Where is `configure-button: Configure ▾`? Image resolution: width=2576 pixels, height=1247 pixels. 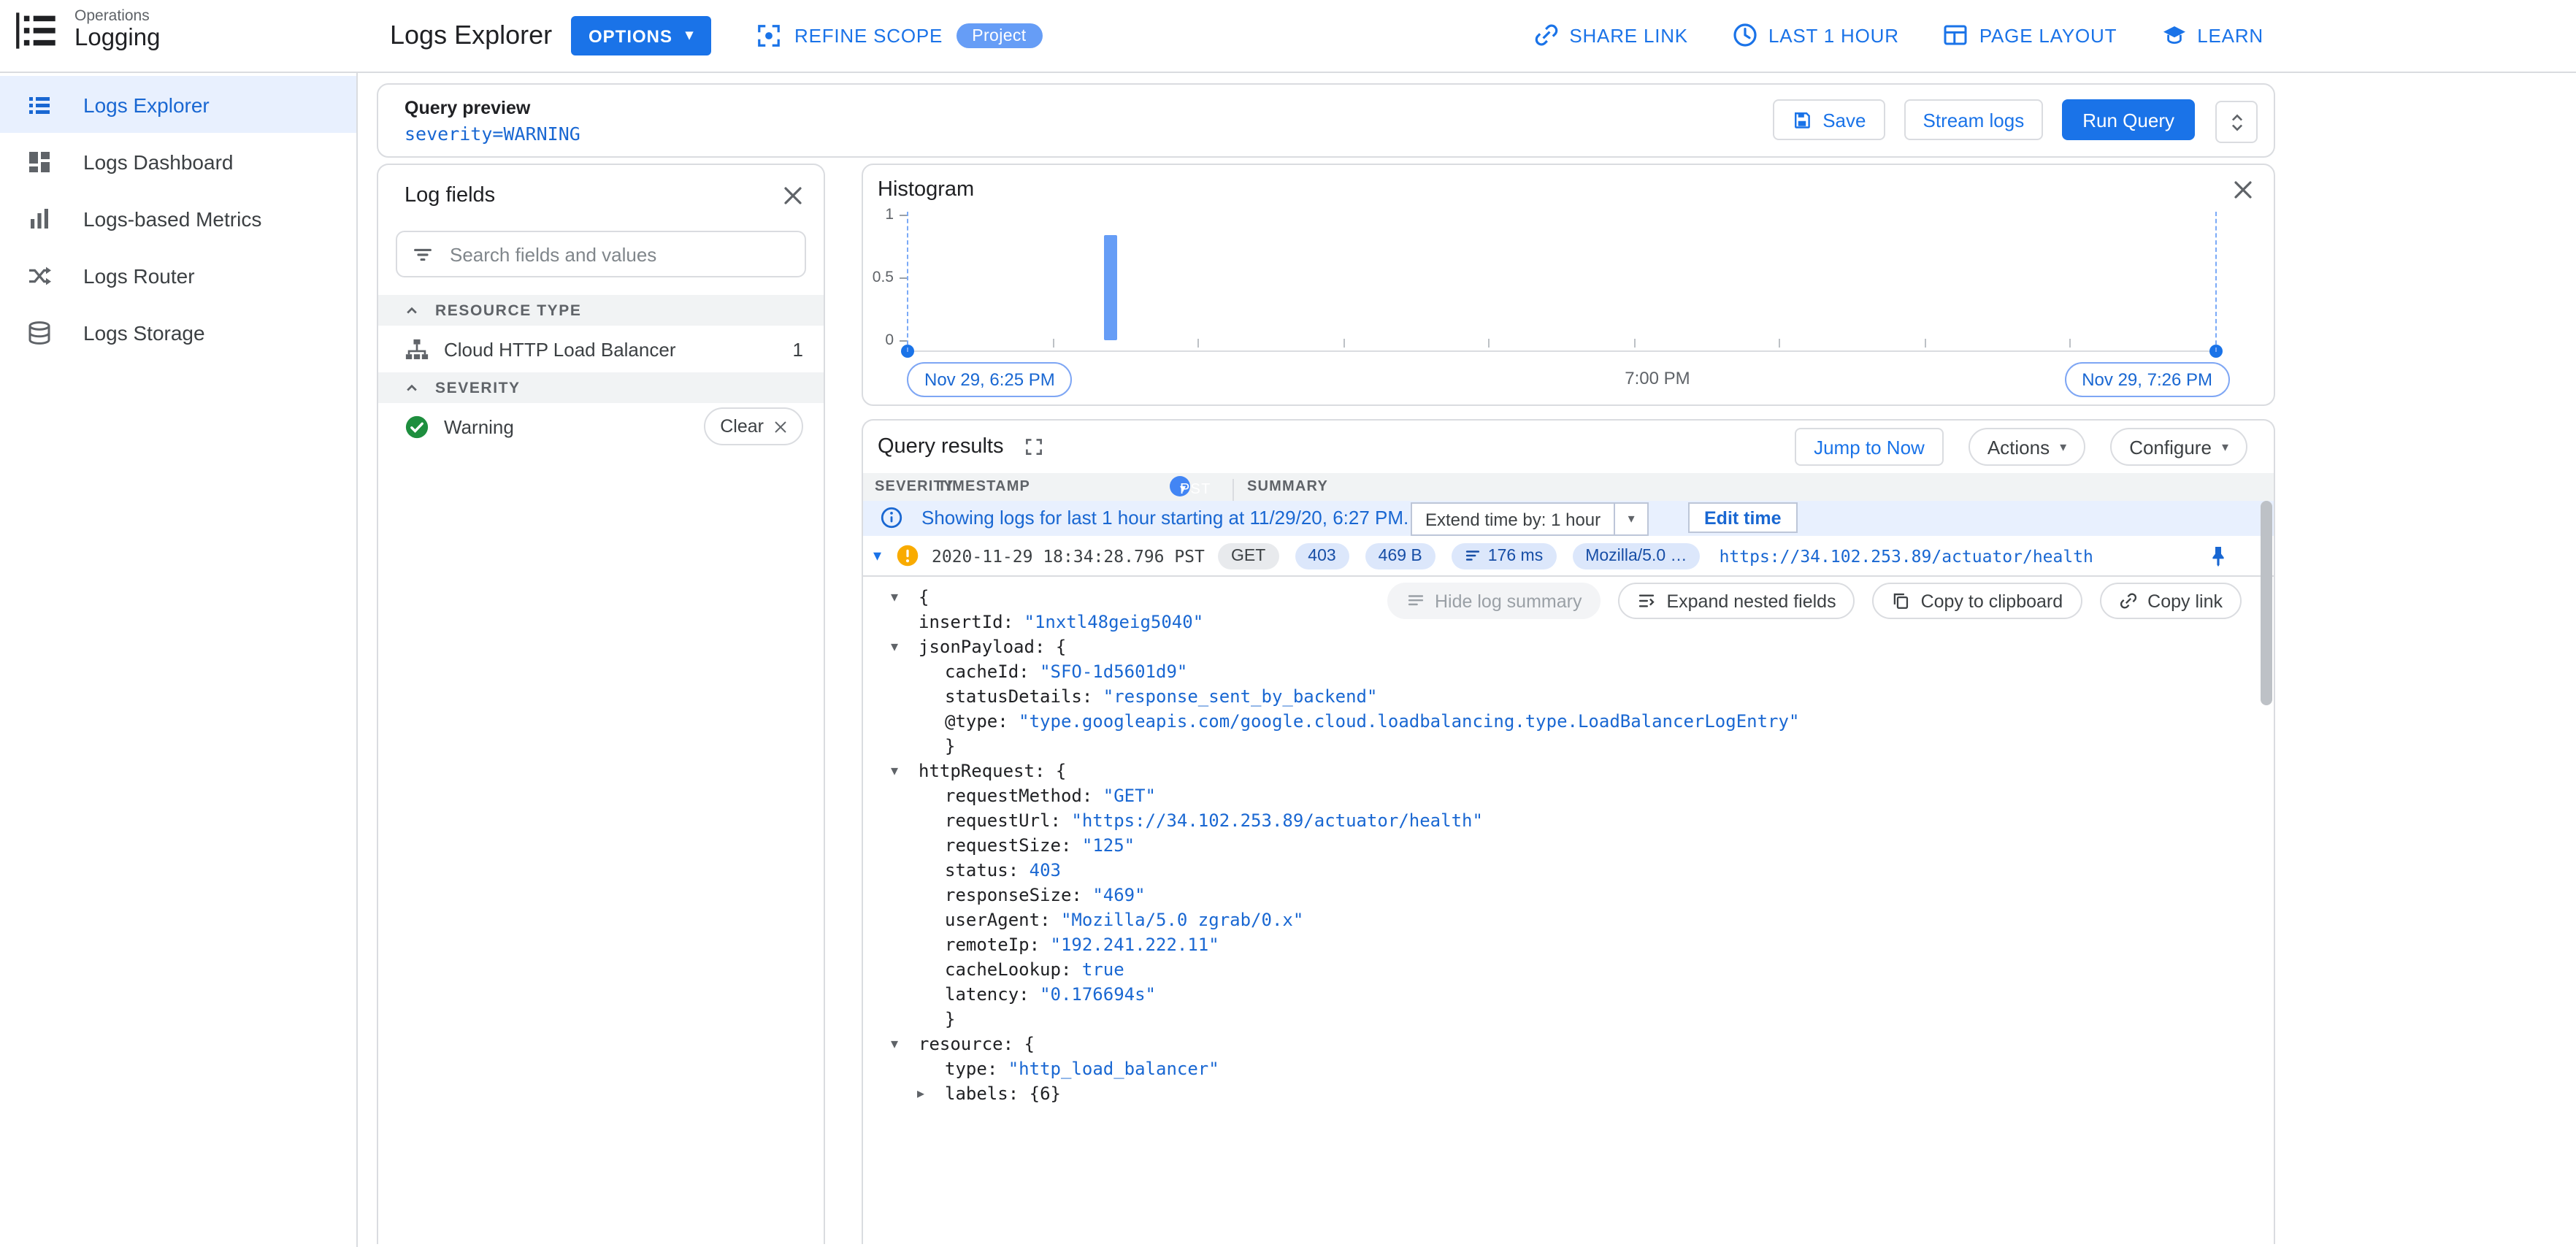
configure-button: Configure ▾ is located at coordinates (2178, 447).